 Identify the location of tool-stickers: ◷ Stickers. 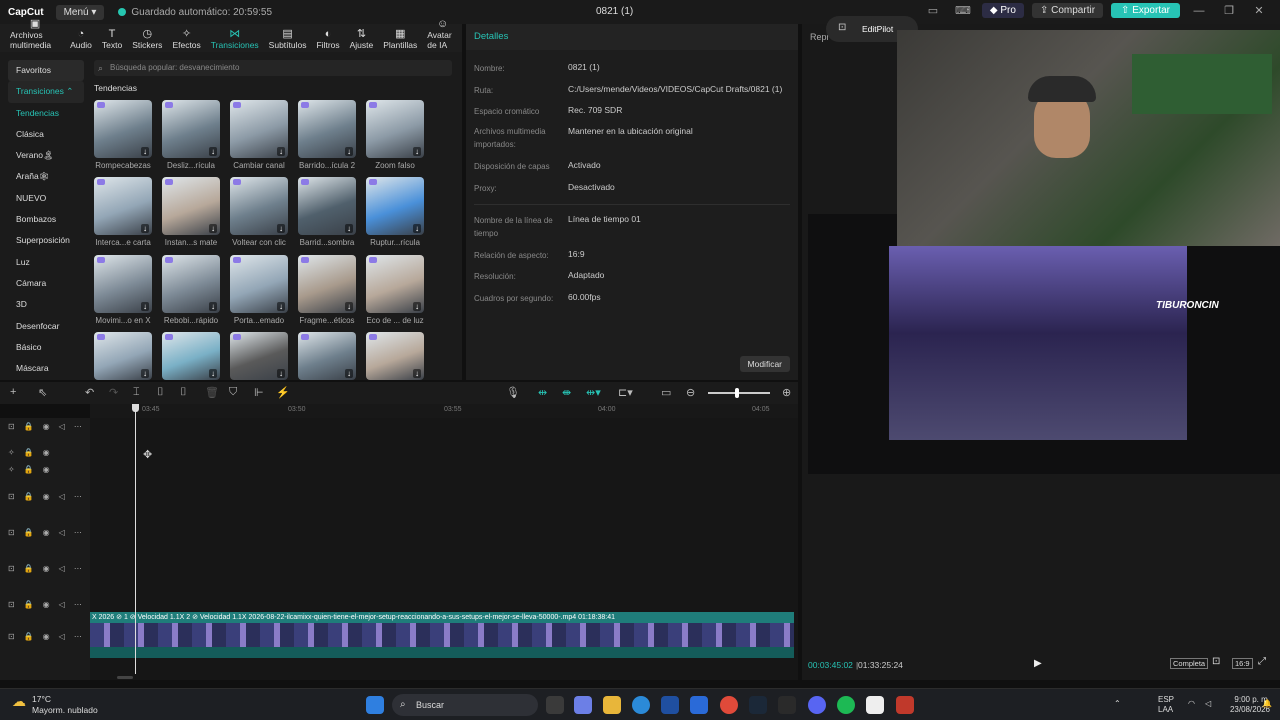
(147, 40).